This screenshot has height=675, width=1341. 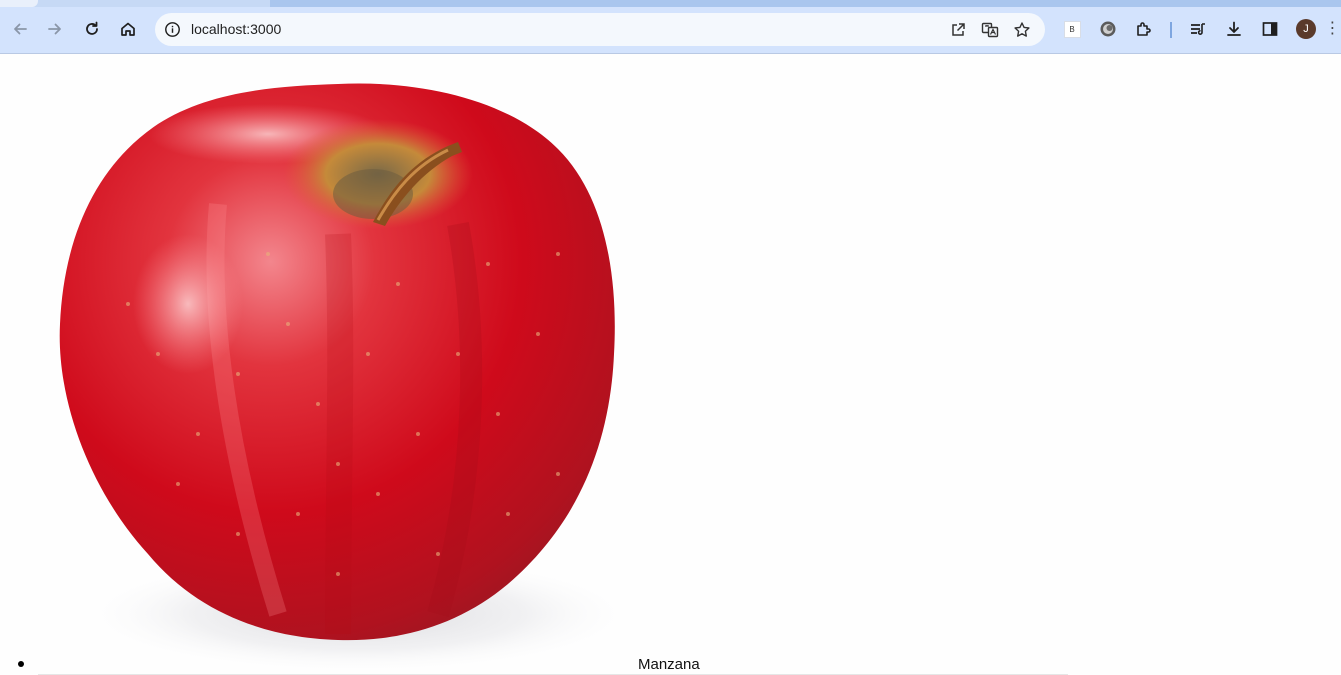 I want to click on profile-avatar: J, so click(x=1306, y=29).